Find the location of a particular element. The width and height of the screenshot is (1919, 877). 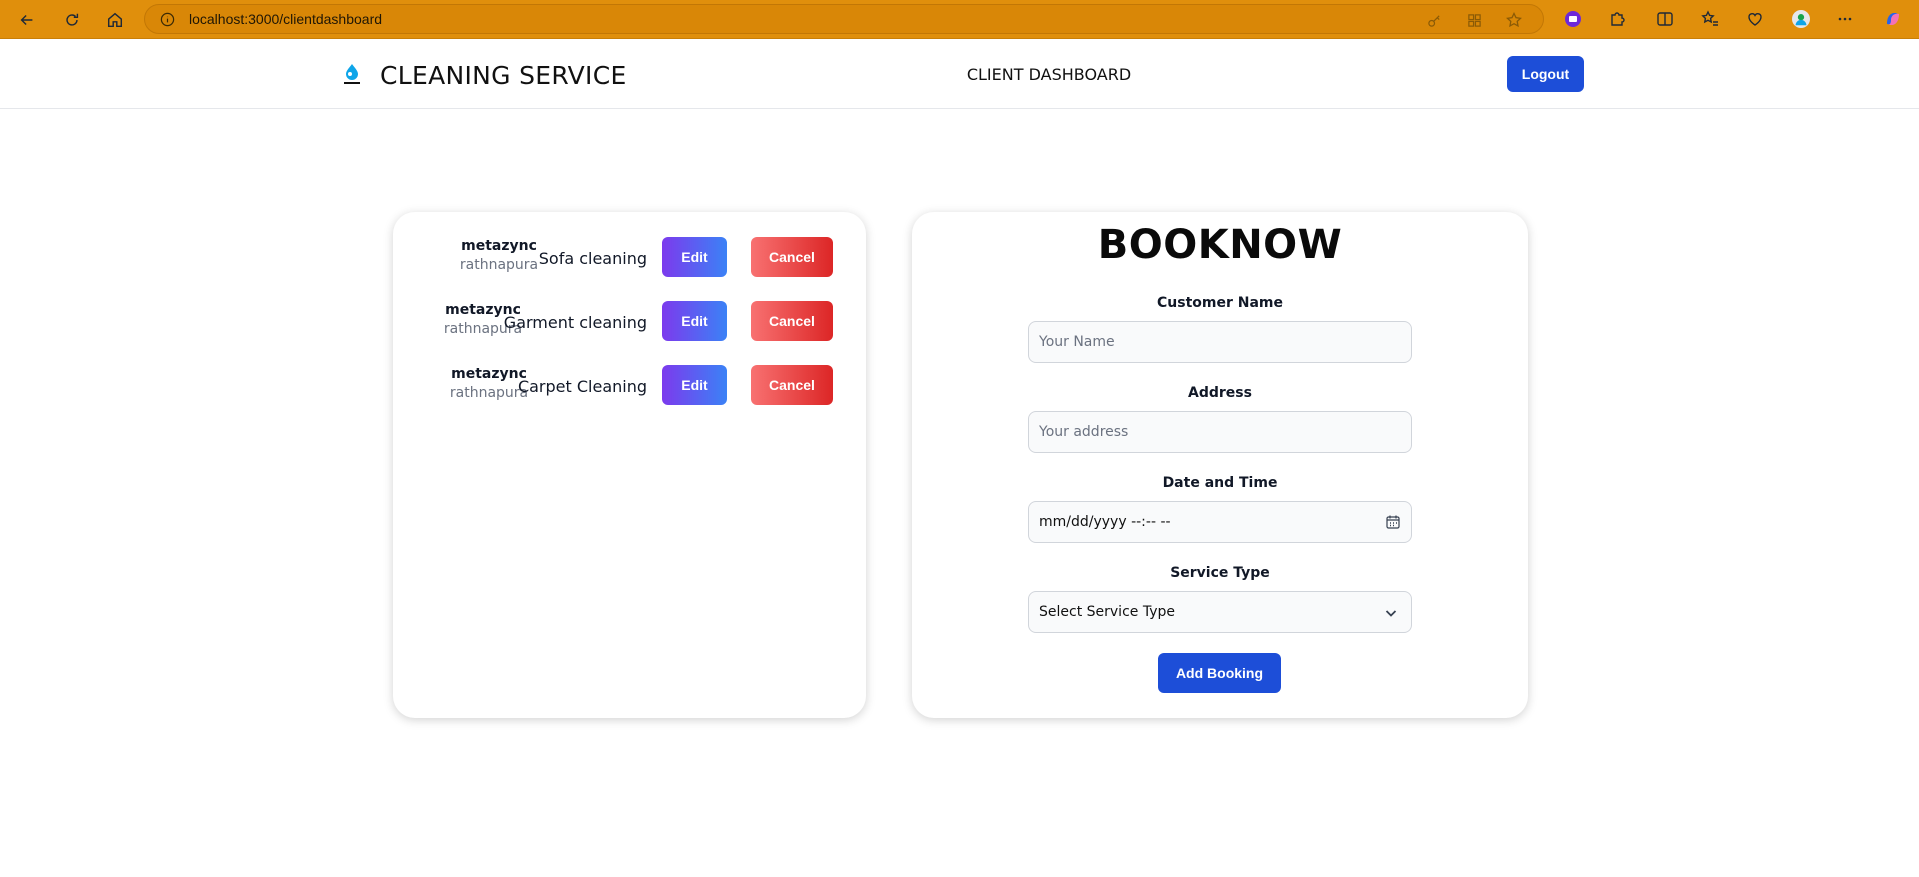

info-icon is located at coordinates (167, 19).